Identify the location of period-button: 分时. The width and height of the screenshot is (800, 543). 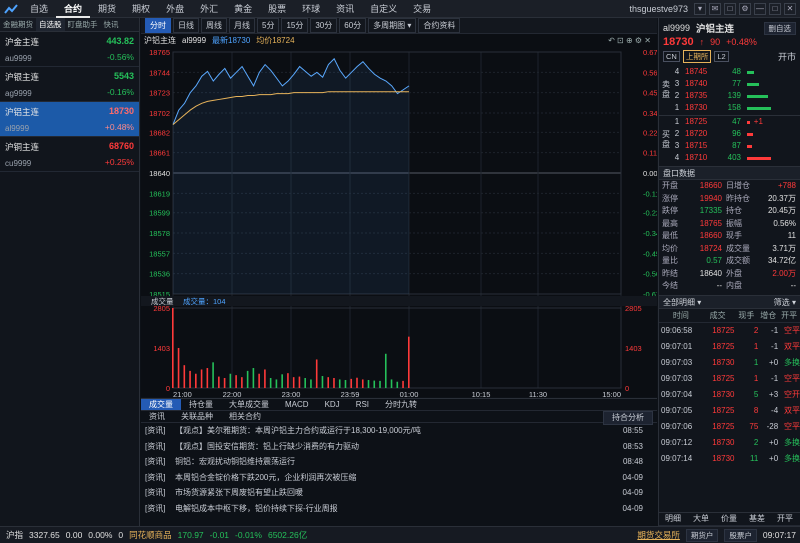
(158, 25).